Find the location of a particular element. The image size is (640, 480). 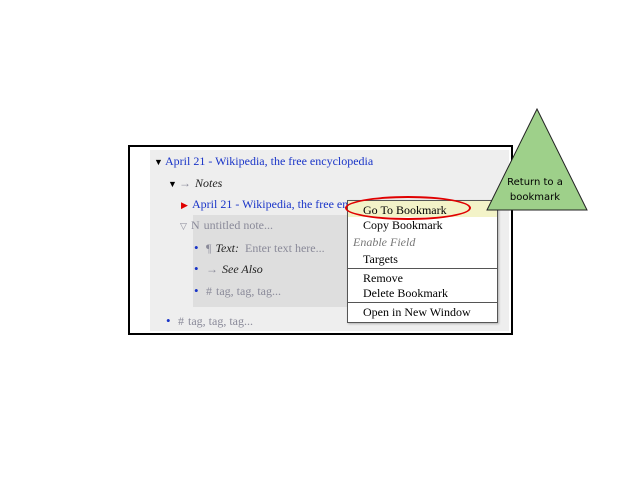

callout-line-2: bookmark is located at coordinates (535, 197).